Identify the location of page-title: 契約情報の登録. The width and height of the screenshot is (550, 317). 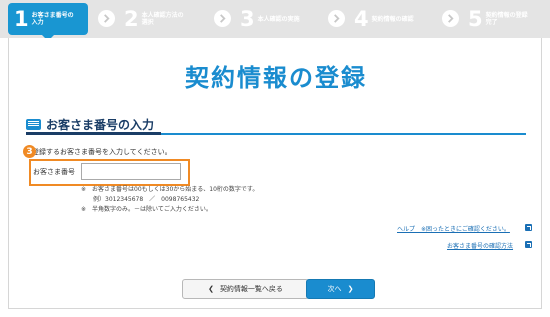
(276, 78).